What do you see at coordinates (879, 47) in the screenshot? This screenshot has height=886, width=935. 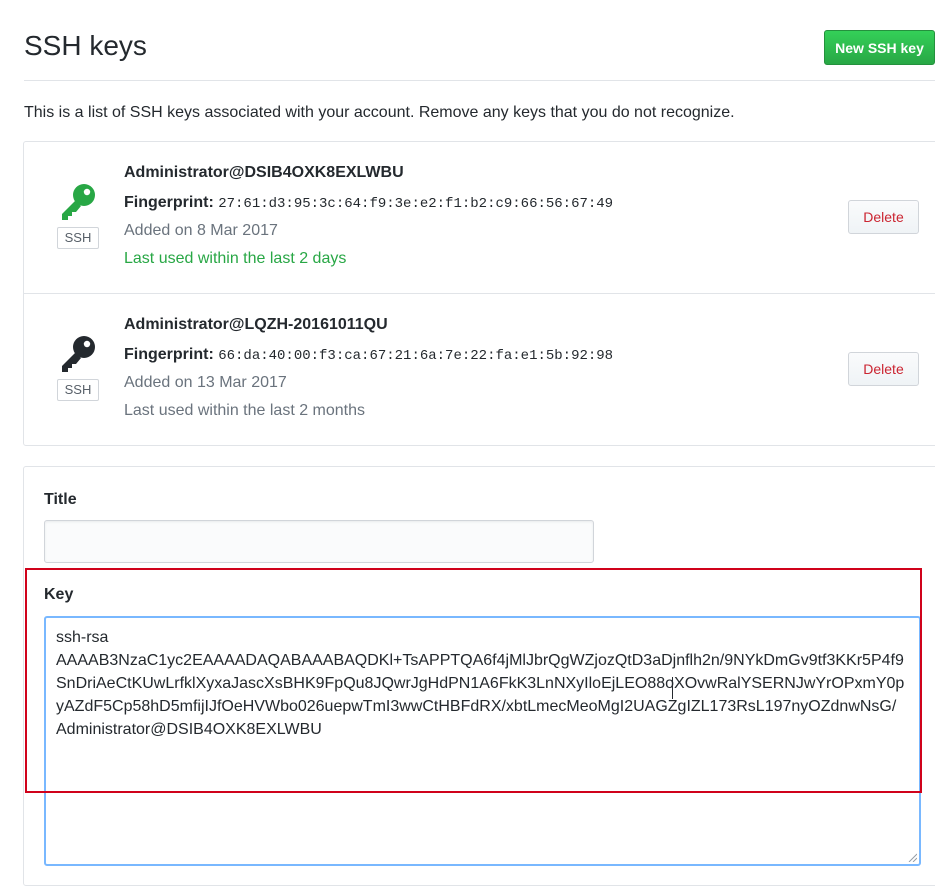 I see `new-ssh-key-button: New SSH key` at bounding box center [879, 47].